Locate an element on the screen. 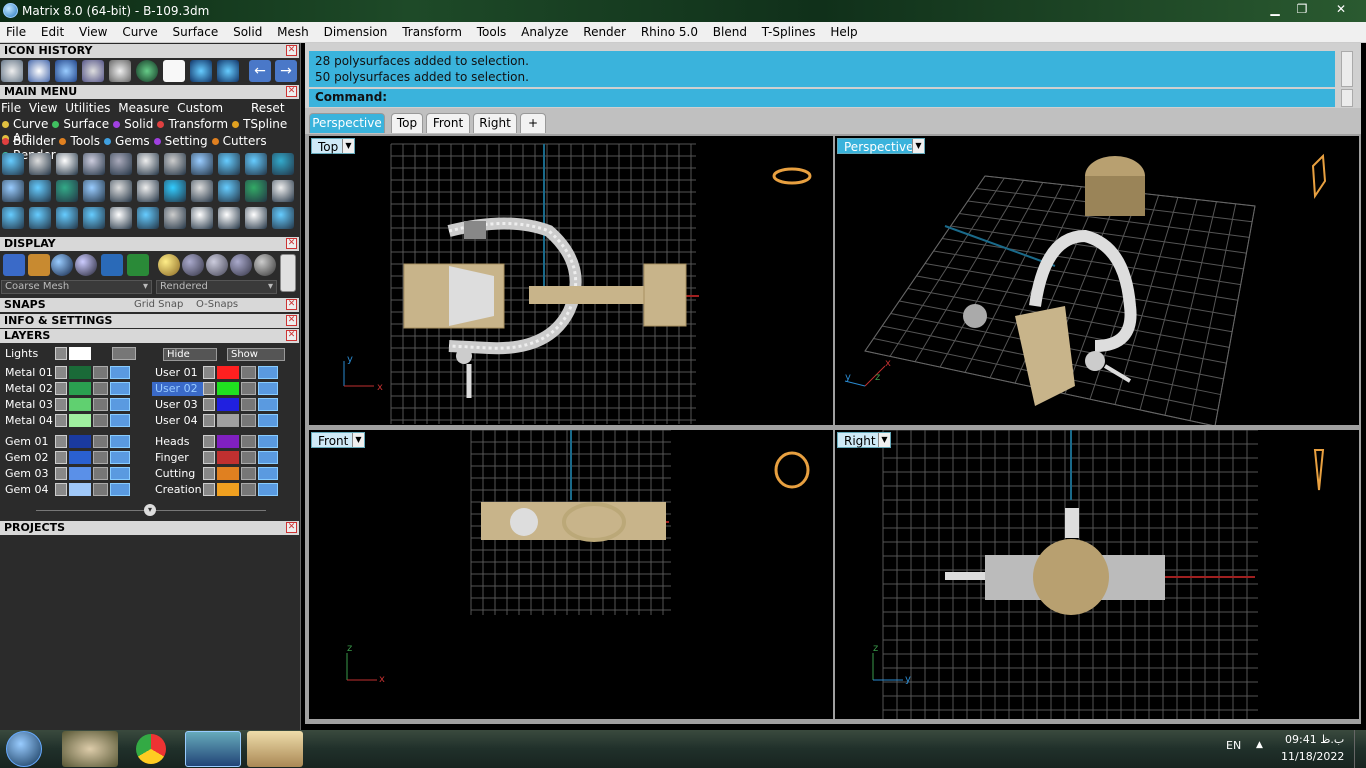 The height and width of the screenshot is (768, 1366). render-icon is located at coordinates (147, 71).